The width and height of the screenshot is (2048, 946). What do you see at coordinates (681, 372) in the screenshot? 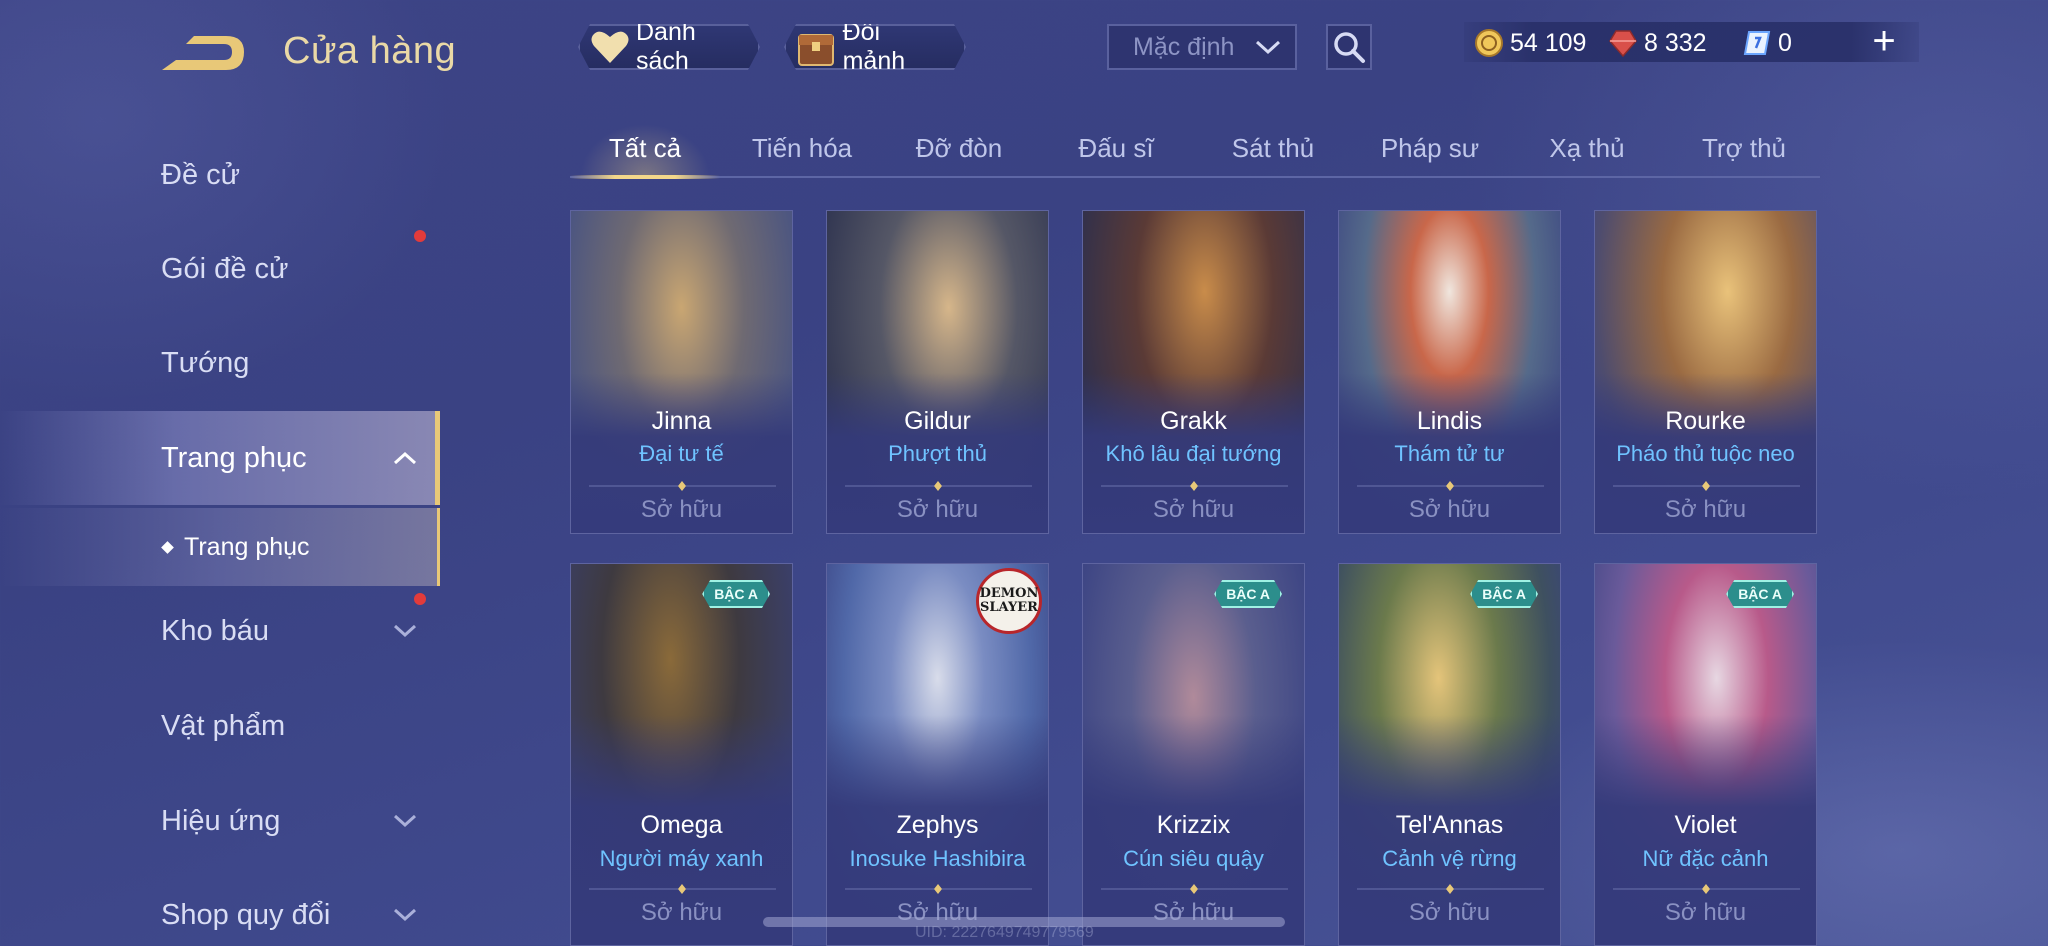
I see `skin-card: Jinna Đại tư tế Sở hữu` at bounding box center [681, 372].